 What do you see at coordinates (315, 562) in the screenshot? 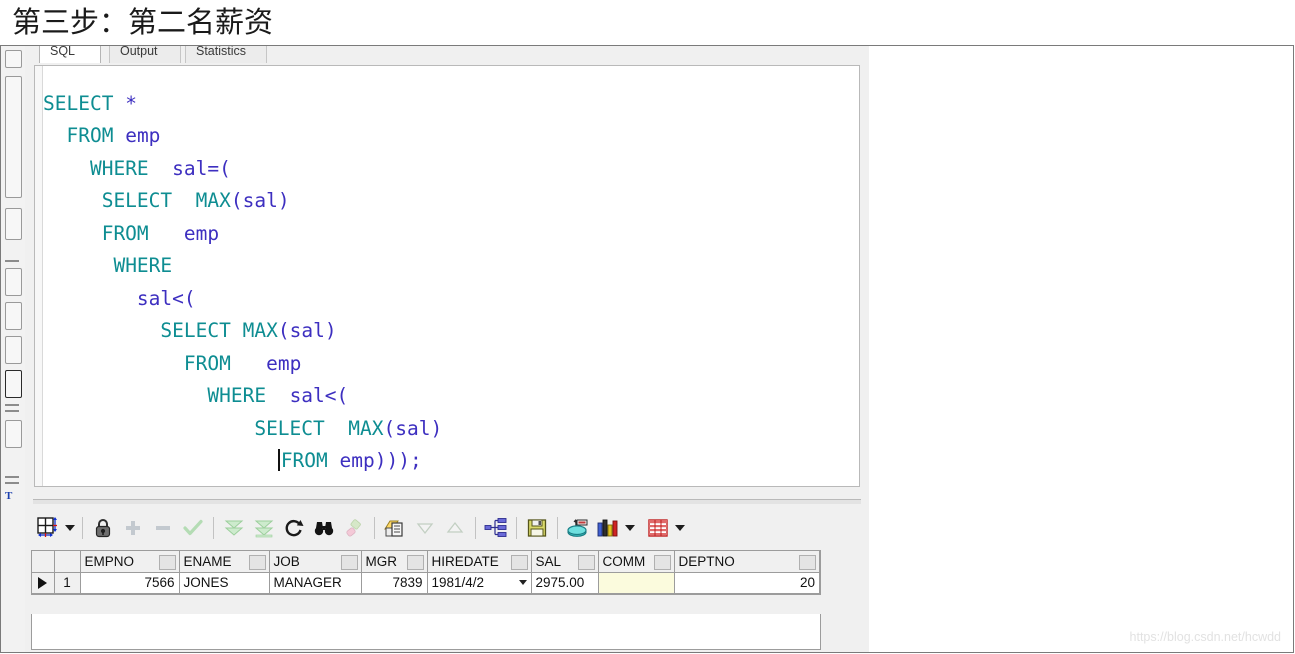
I see `col-header-job: JOB` at bounding box center [315, 562].